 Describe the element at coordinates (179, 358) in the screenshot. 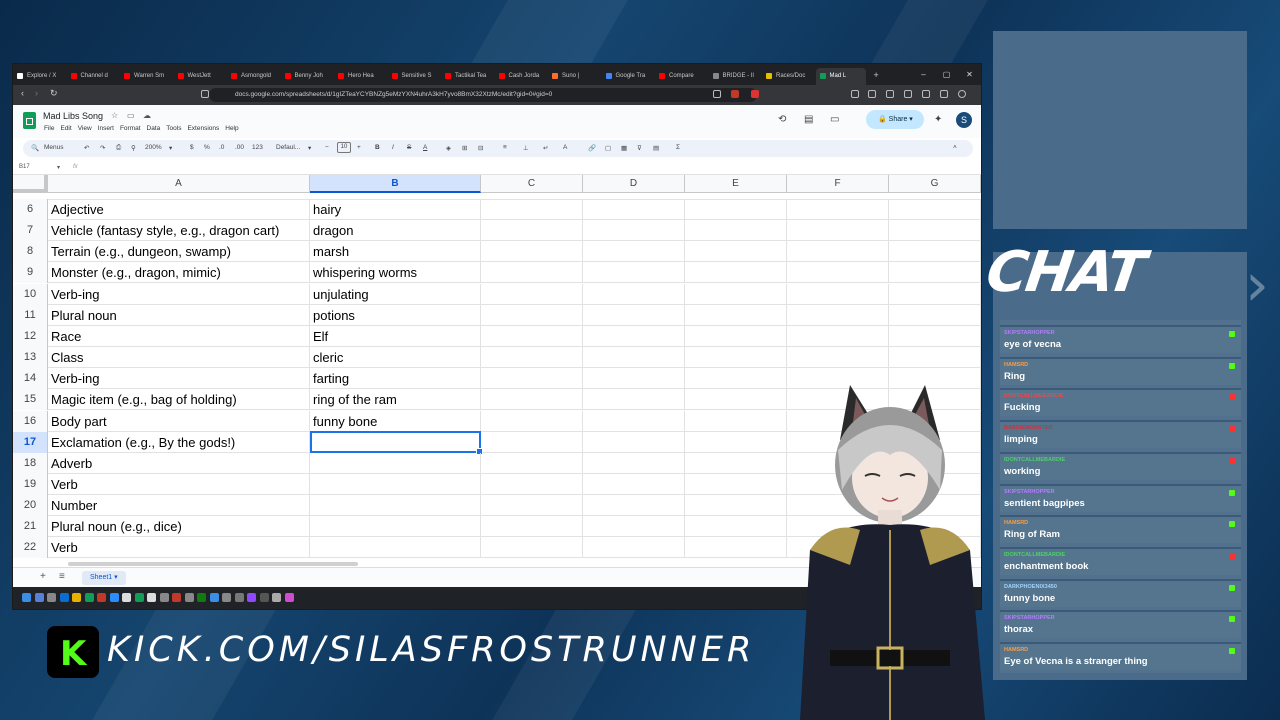

I see `cell-a: Class` at that location.